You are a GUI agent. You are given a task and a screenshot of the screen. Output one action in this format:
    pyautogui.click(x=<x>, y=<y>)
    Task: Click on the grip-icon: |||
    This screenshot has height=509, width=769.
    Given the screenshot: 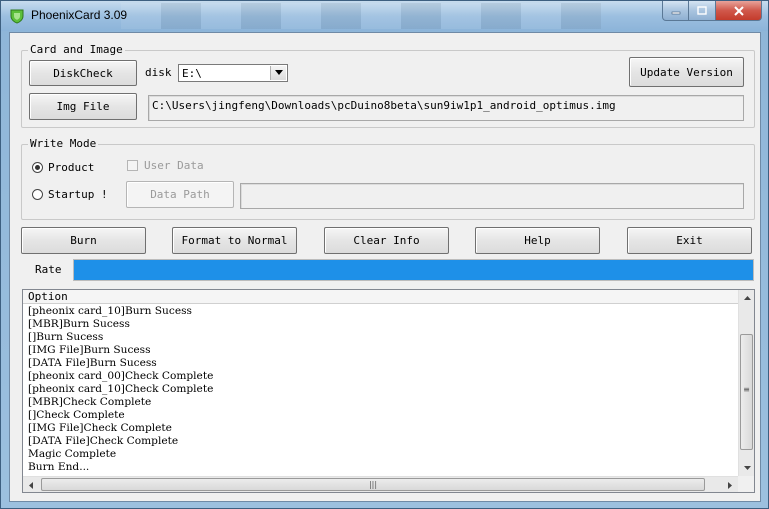 What is the action you would take?
    pyautogui.click(x=373, y=484)
    